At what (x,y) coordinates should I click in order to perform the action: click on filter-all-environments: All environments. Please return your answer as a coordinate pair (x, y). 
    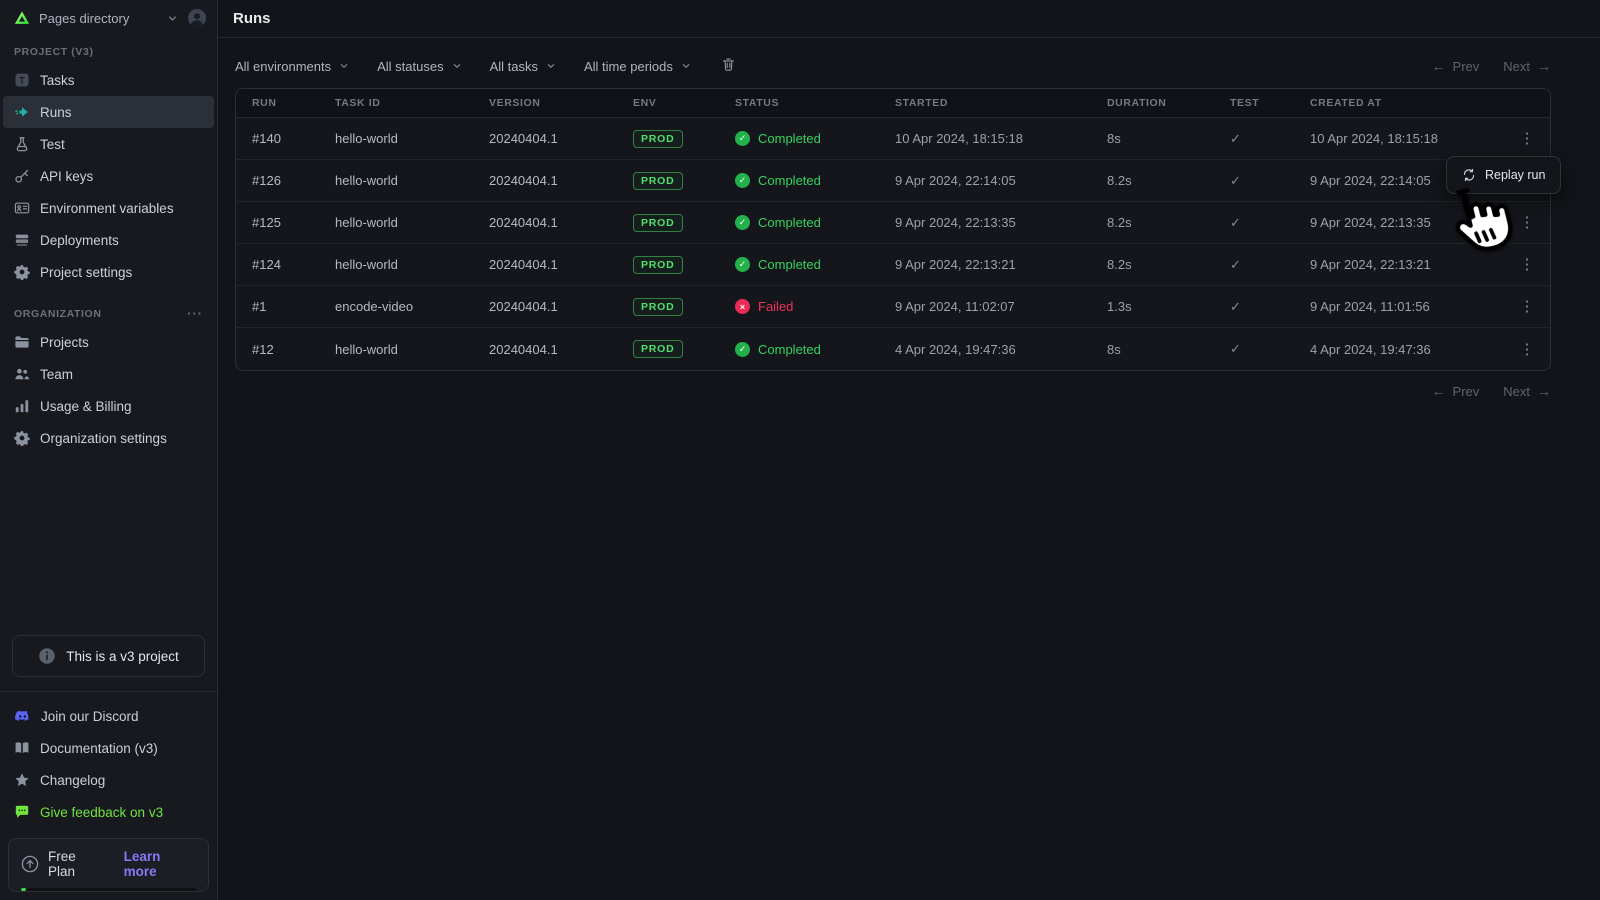
    Looking at the image, I should click on (292, 66).